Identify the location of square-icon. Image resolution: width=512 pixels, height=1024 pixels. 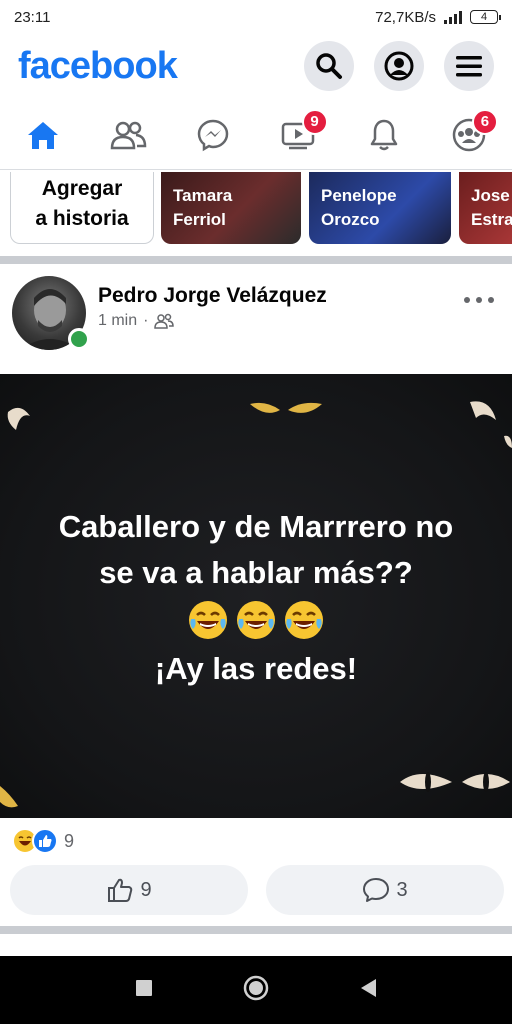
(144, 987).